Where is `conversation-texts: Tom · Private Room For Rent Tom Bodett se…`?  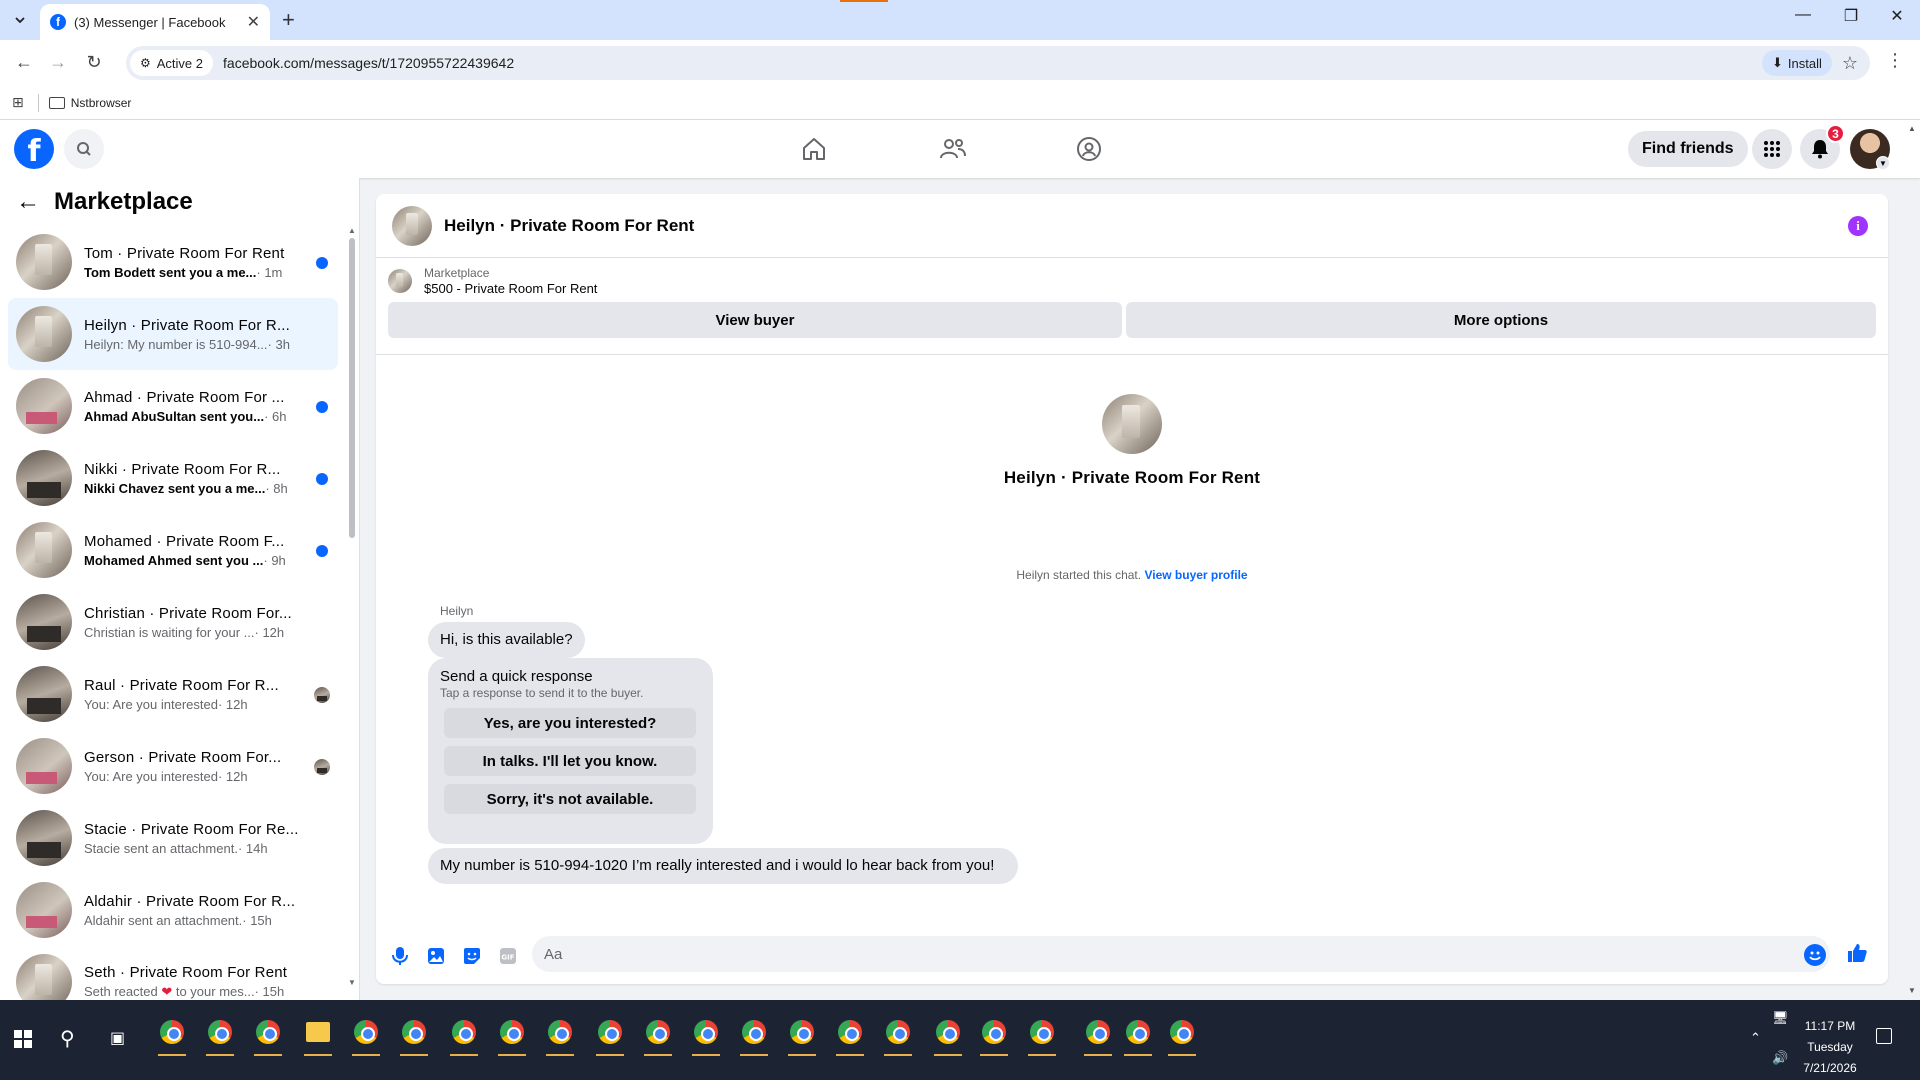 conversation-texts: Tom · Private Room For Rent Tom Bodett se… is located at coordinates (200, 262).